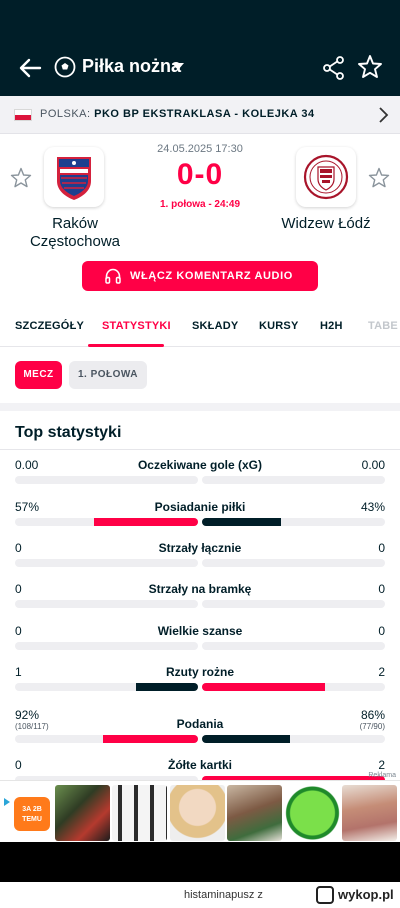 The image size is (400, 908). I want to click on filter-match-chip: MECZ, so click(38, 375).